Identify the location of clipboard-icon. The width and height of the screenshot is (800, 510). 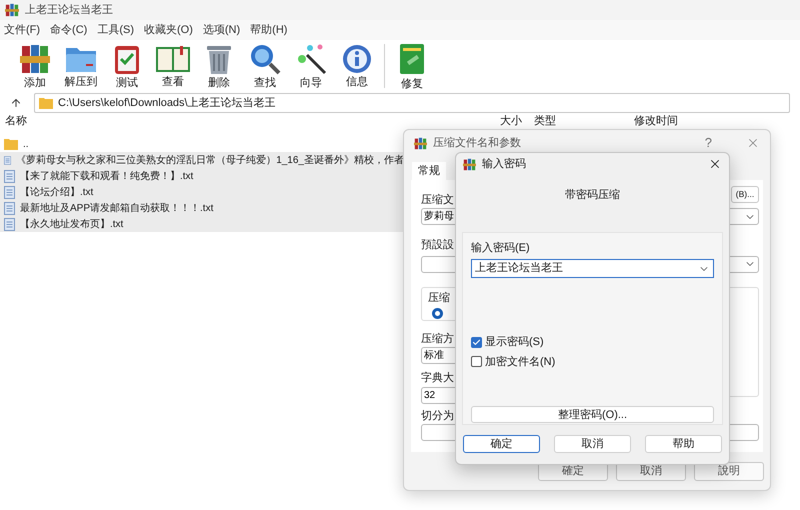
(127, 59).